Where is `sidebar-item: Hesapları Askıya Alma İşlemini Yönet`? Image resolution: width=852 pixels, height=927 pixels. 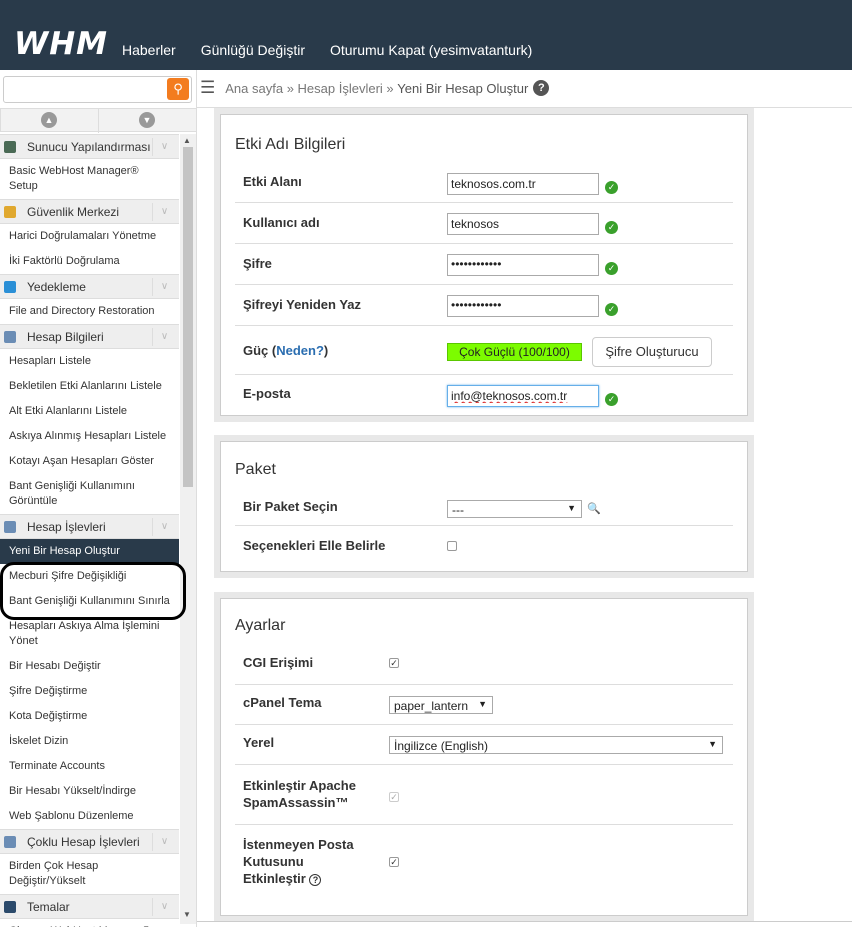
sidebar-item: Hesapları Askıya Alma İşlemini Yönet is located at coordinates (89, 634).